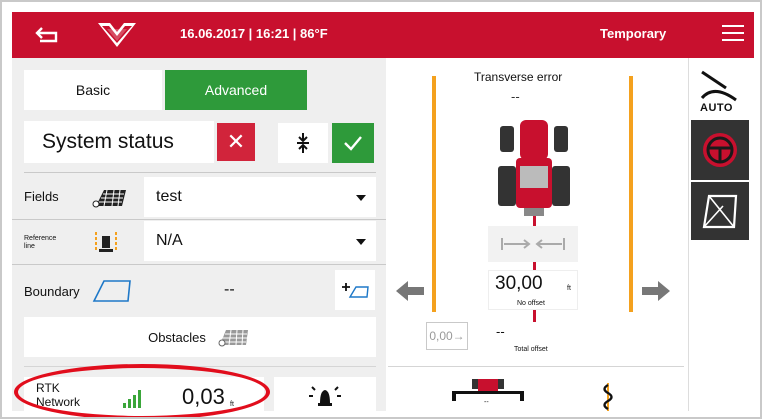 The image size is (762, 419). What do you see at coordinates (93, 90) in the screenshot?
I see `tab-basic: Basic` at bounding box center [93, 90].